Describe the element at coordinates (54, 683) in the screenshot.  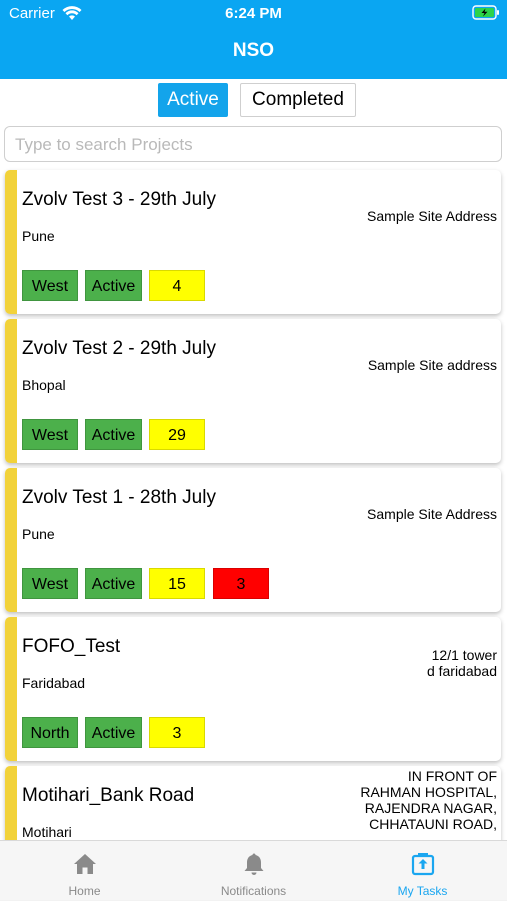
I see `project-city: Faridabad` at that location.